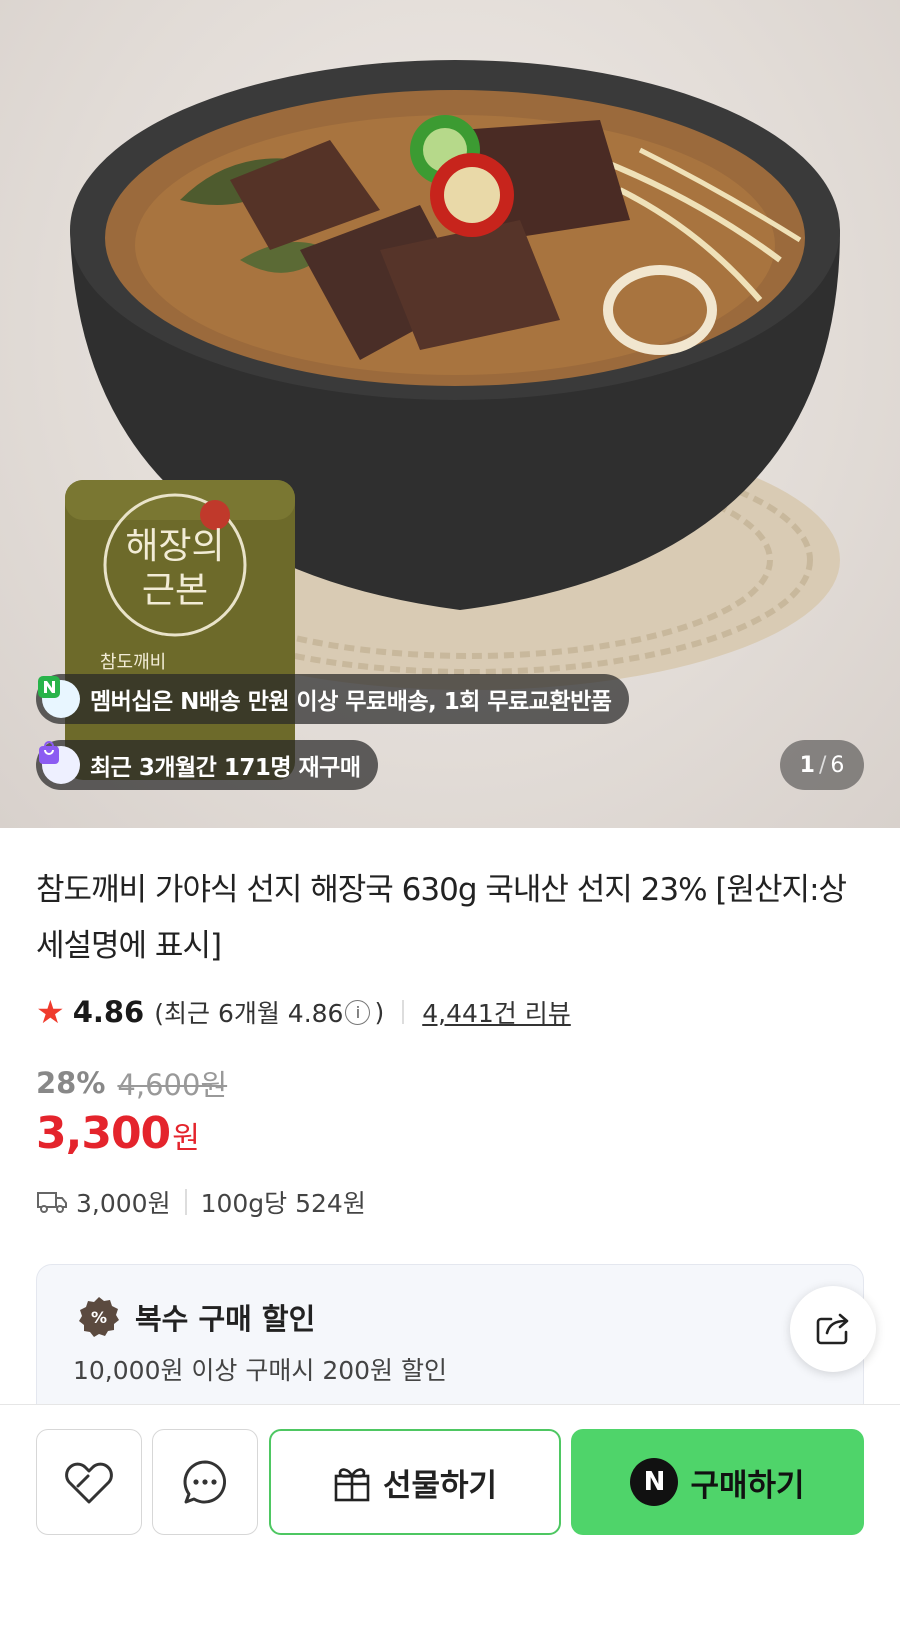 This screenshot has width=900, height=1634. I want to click on gift-icon, so click(352, 1485).